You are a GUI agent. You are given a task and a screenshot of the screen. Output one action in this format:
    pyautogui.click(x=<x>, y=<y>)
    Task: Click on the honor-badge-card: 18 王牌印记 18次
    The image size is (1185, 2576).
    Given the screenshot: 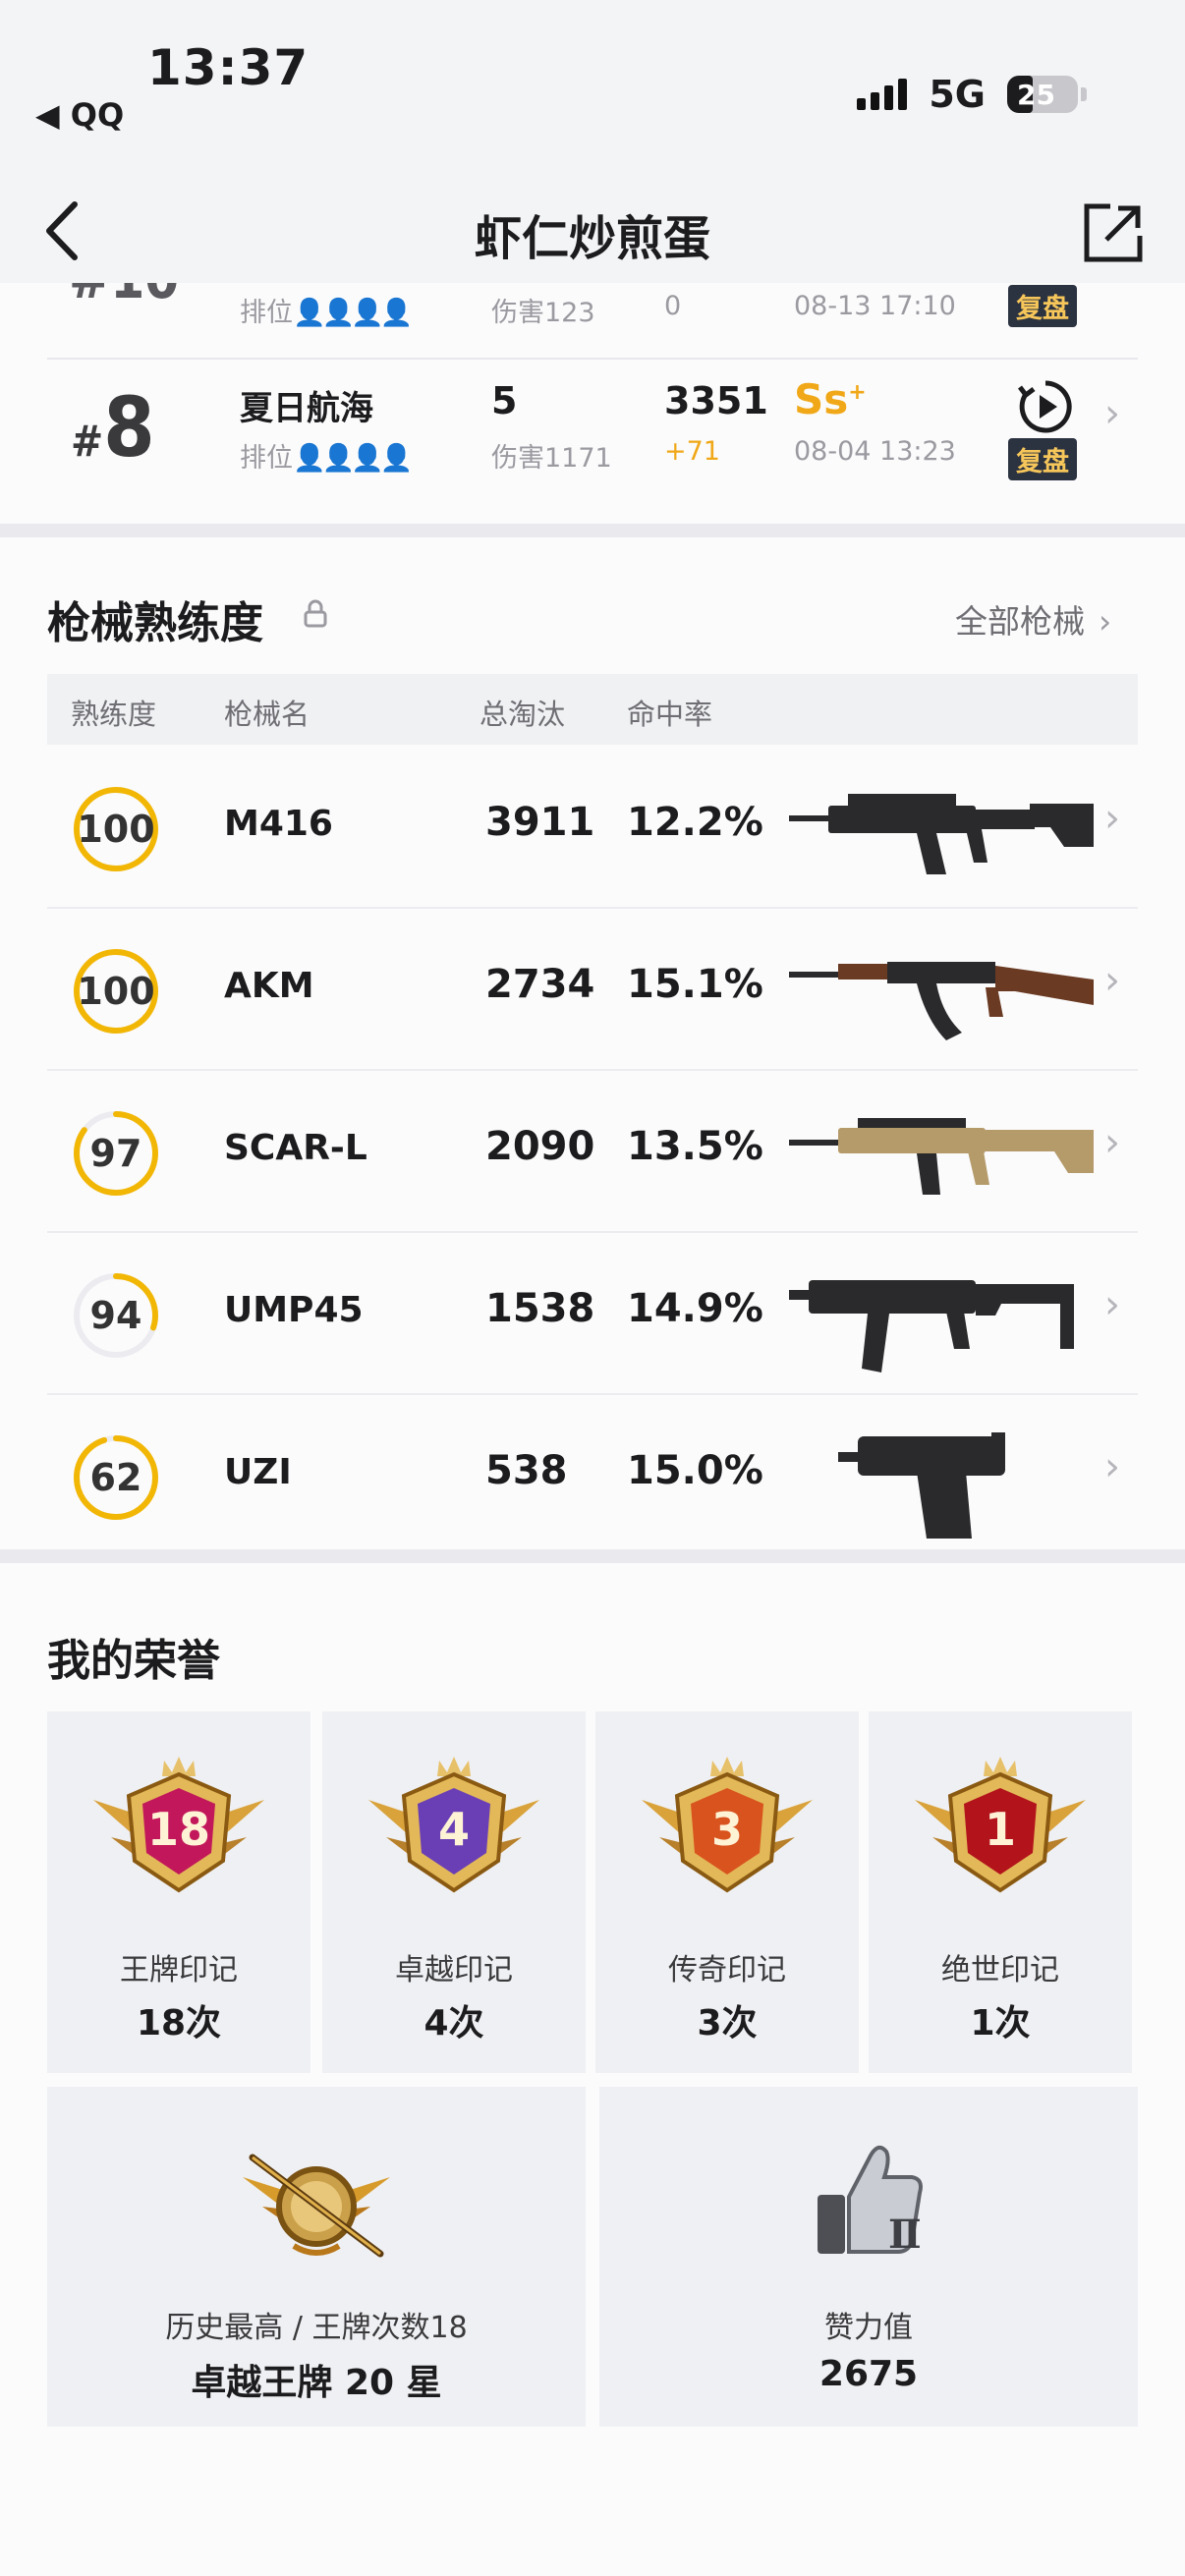 What is the action you would take?
    pyautogui.click(x=179, y=1892)
    